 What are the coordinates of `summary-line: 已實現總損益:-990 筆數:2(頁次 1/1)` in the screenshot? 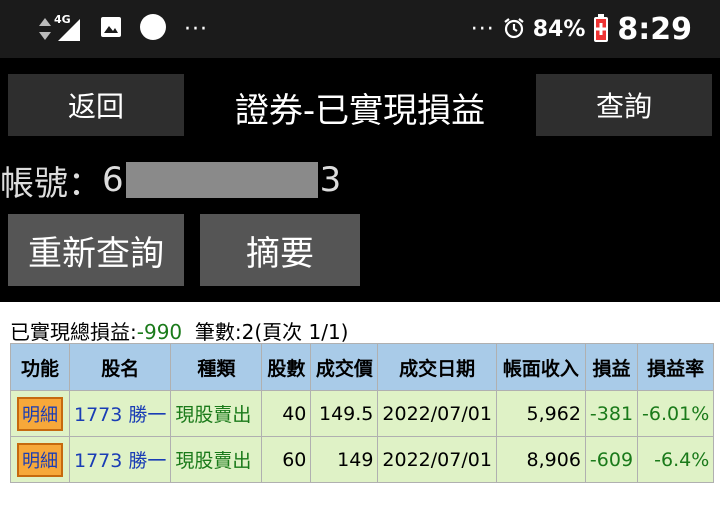 It's located at (179, 330).